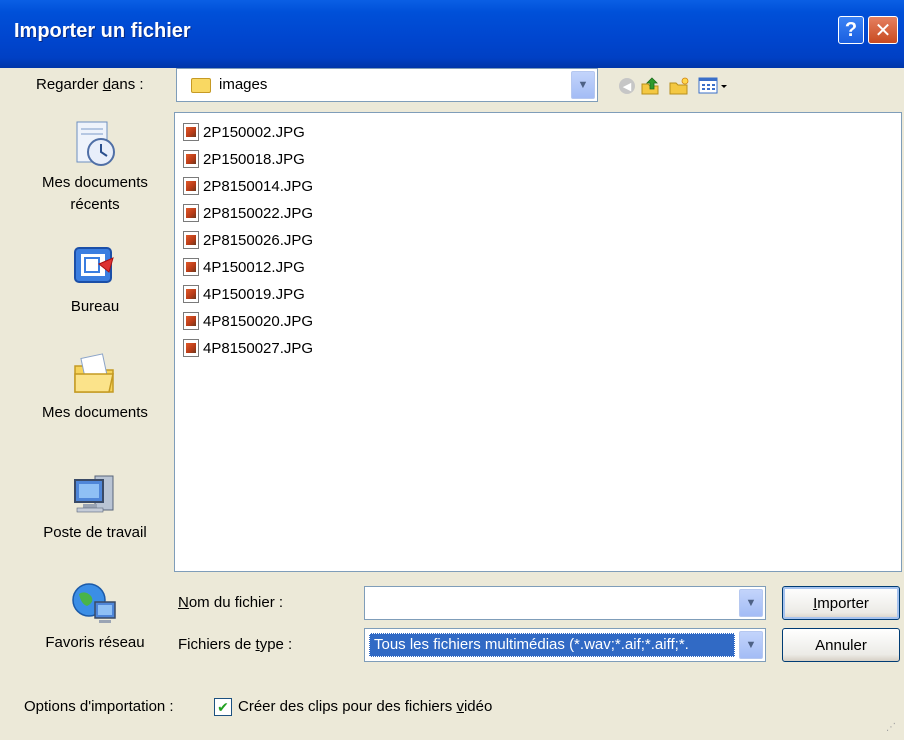 The image size is (904, 740). I want to click on file-item: 4P150012.JPG, so click(244, 267).